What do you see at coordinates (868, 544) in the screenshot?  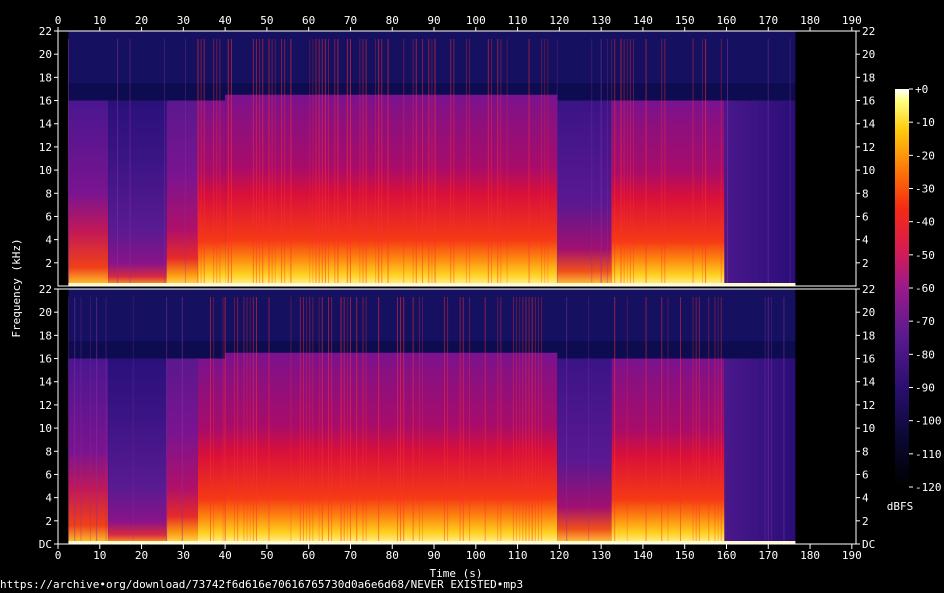 I see `y-tick-label-right: DC` at bounding box center [868, 544].